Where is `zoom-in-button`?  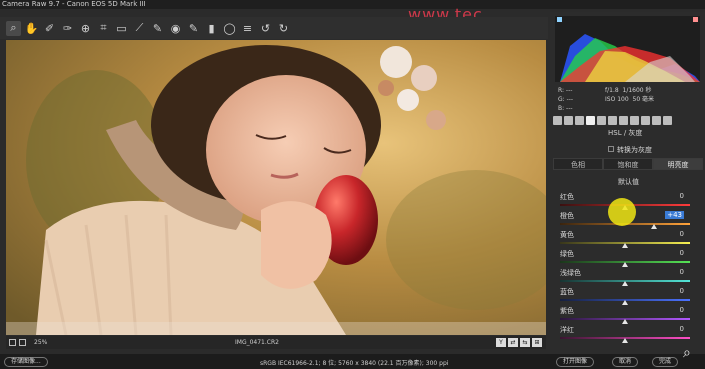
zoom-in-button is located at coordinates (22, 342).